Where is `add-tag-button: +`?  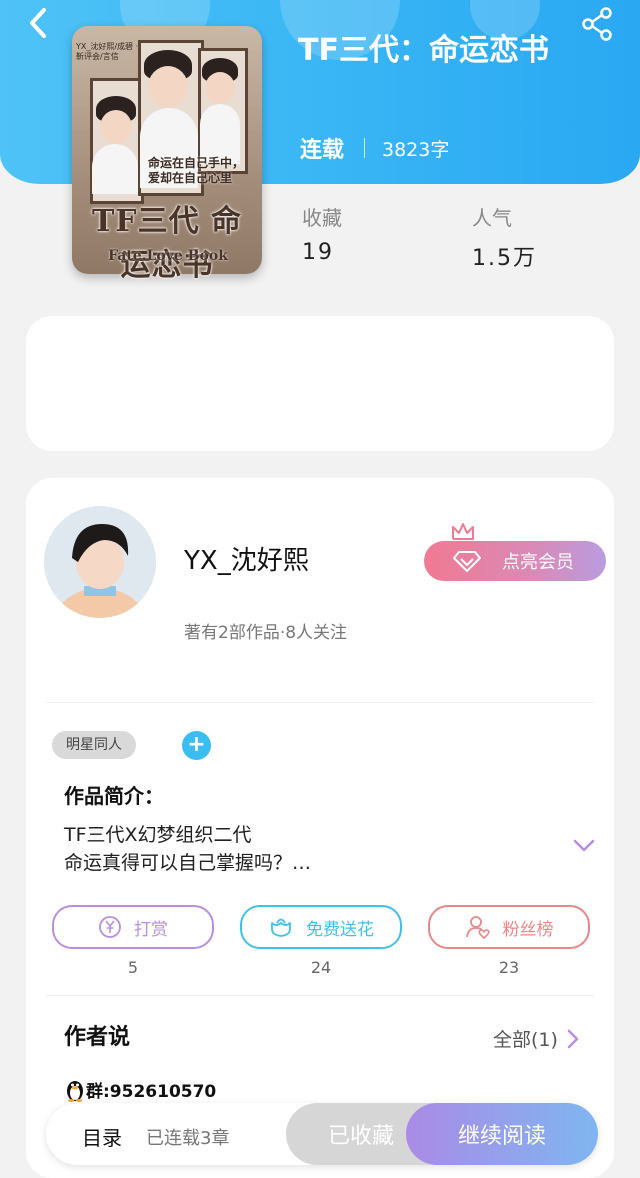 add-tag-button: + is located at coordinates (196, 745).